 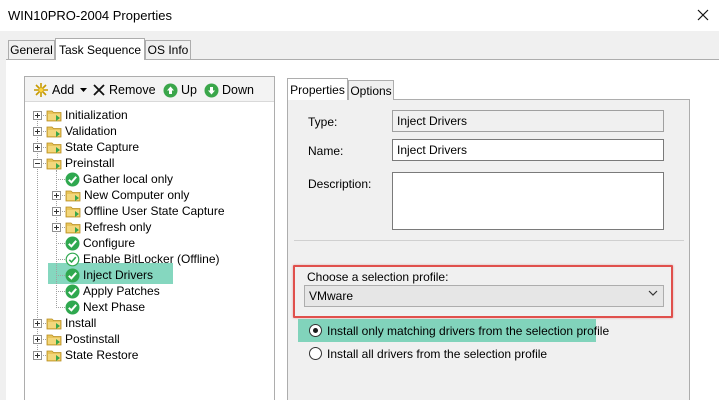 I want to click on tree-item: Install, so click(x=71, y=323).